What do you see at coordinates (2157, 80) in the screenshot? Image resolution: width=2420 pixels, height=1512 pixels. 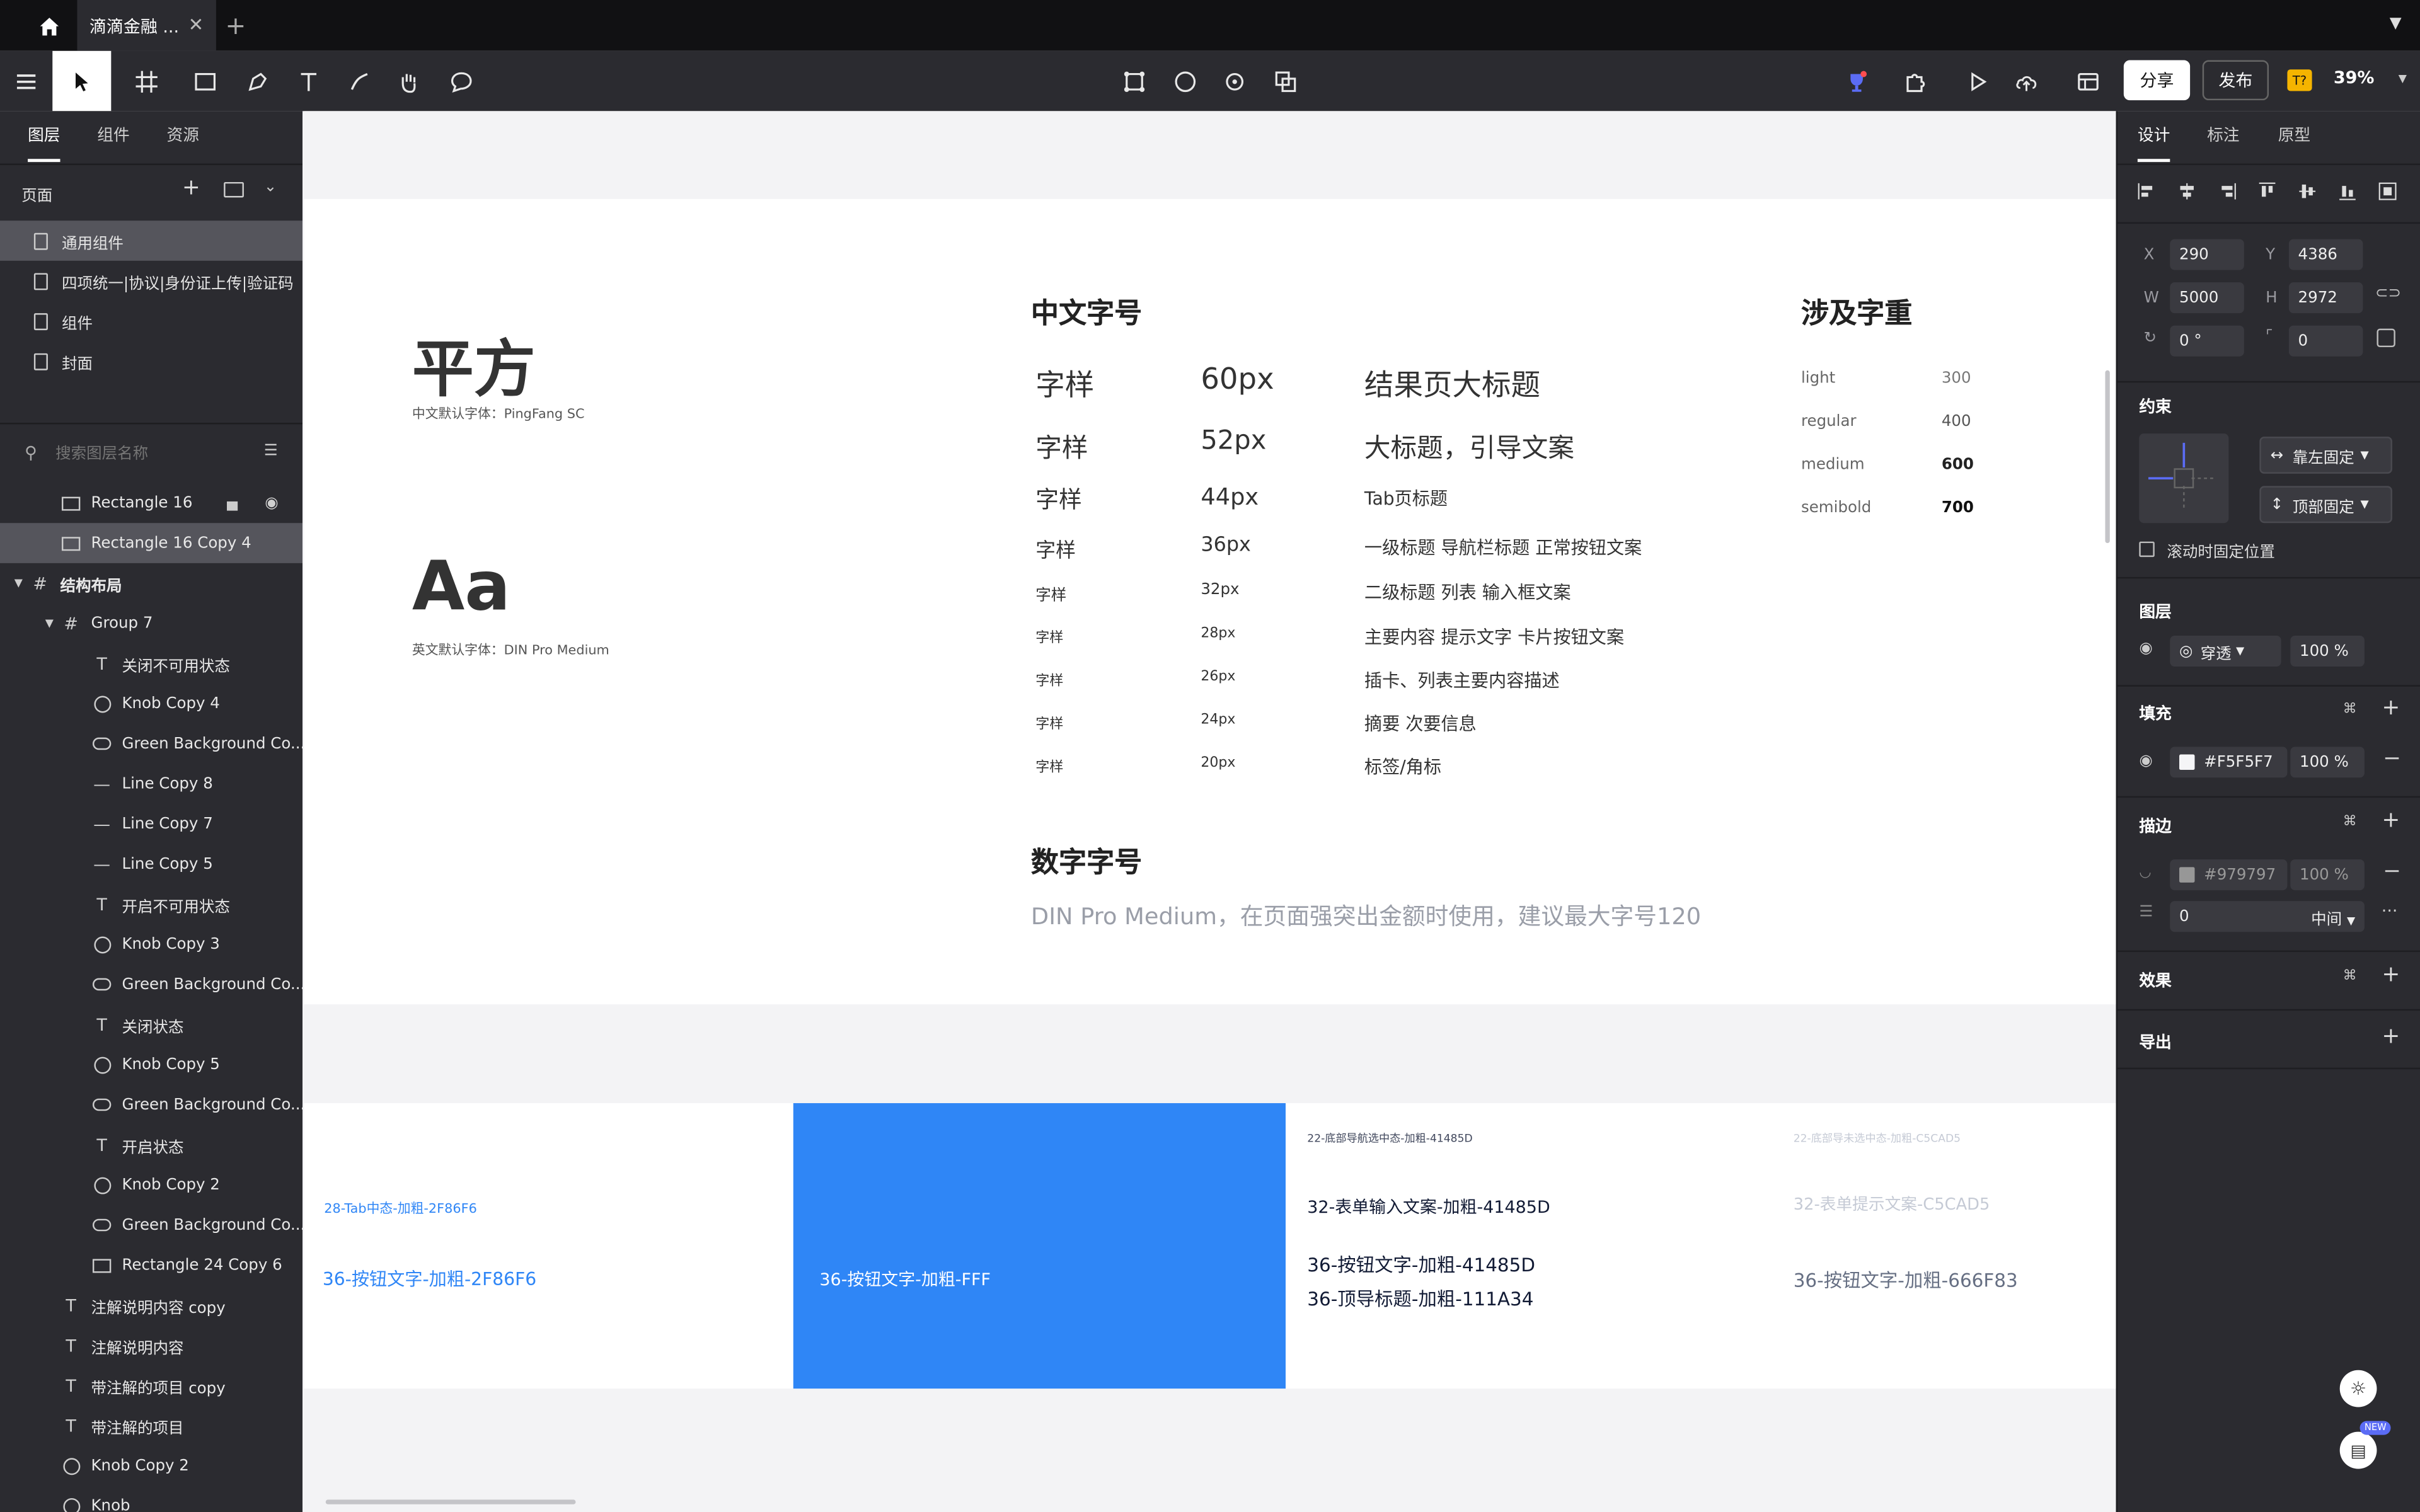 I see `share-button: 分享` at bounding box center [2157, 80].